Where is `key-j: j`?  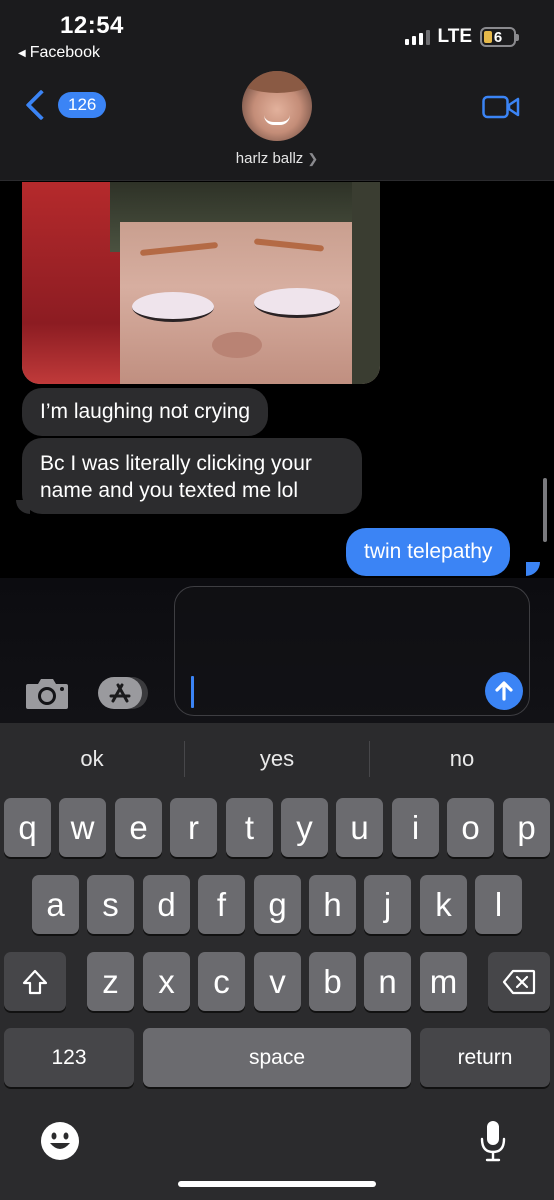 key-j: j is located at coordinates (387, 904).